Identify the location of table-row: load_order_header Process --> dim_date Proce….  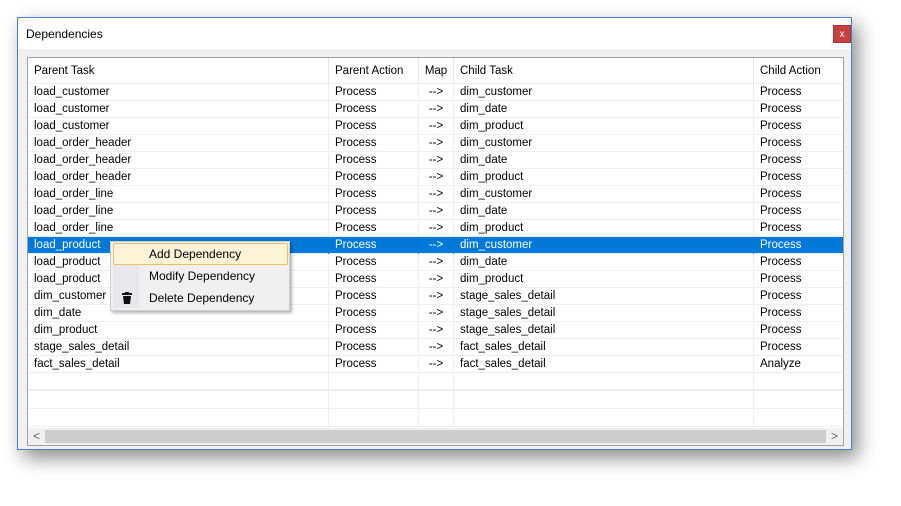
(435, 160).